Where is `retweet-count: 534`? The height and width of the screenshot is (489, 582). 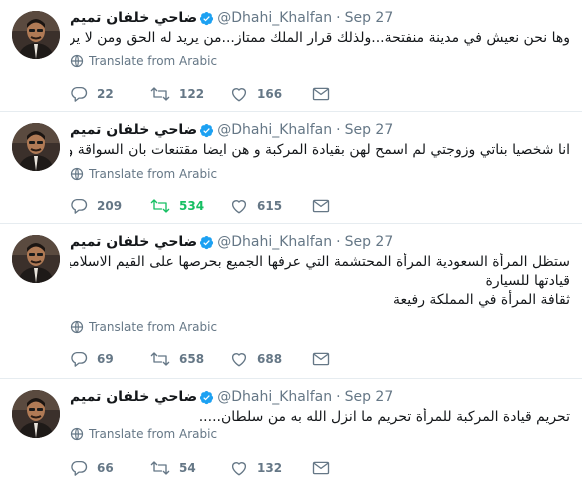 retweet-count: 534 is located at coordinates (192, 206).